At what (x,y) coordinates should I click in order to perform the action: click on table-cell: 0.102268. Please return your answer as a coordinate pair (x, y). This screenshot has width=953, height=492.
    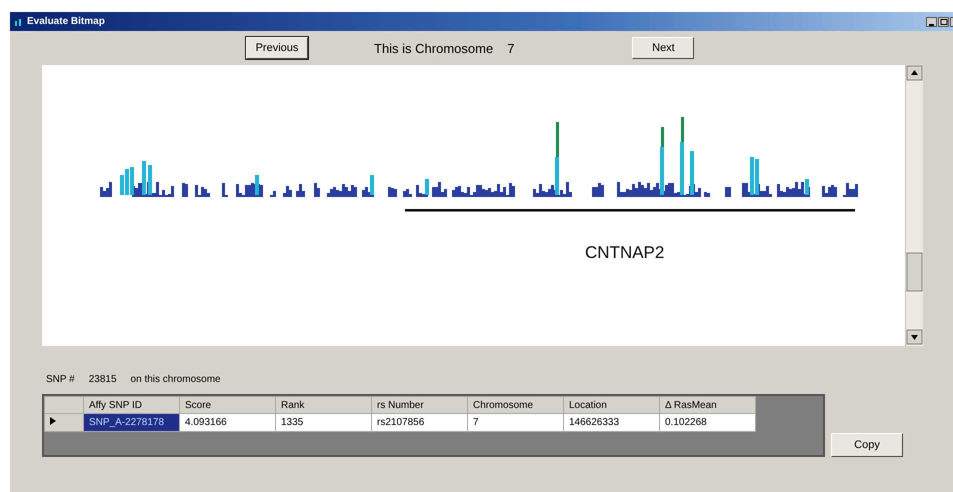
    Looking at the image, I should click on (708, 423).